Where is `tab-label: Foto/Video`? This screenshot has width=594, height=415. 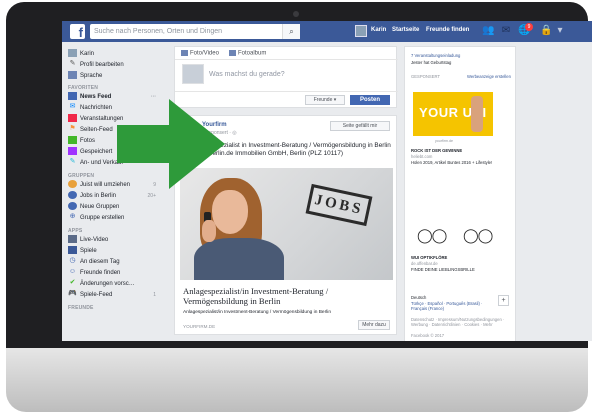 tab-label: Foto/Video is located at coordinates (204, 53).